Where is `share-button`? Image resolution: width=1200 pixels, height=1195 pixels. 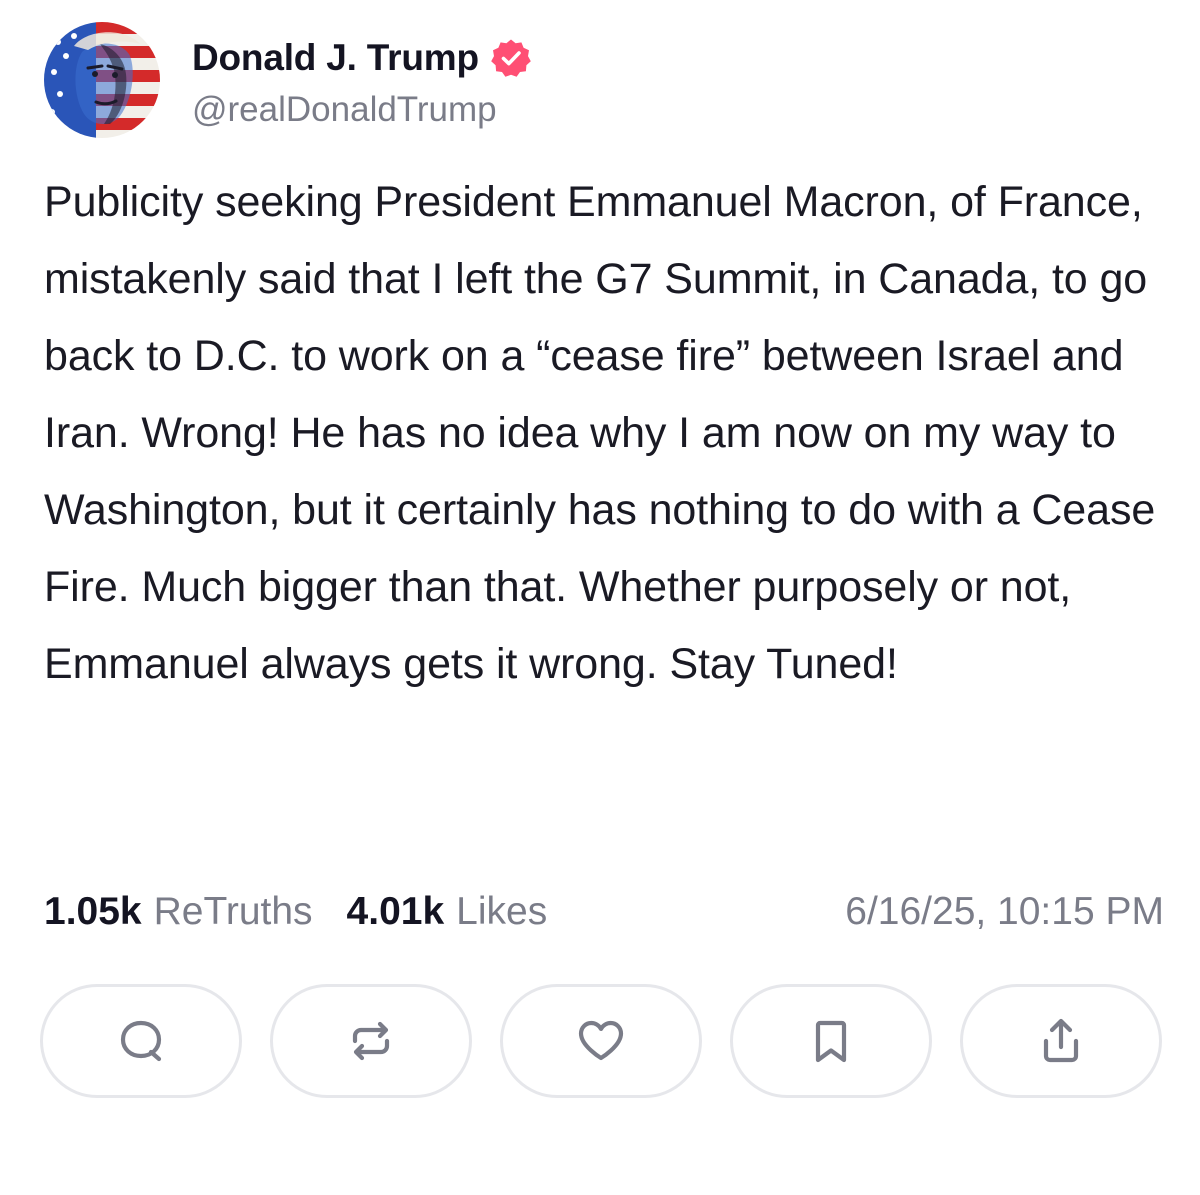 share-button is located at coordinates (1061, 1041).